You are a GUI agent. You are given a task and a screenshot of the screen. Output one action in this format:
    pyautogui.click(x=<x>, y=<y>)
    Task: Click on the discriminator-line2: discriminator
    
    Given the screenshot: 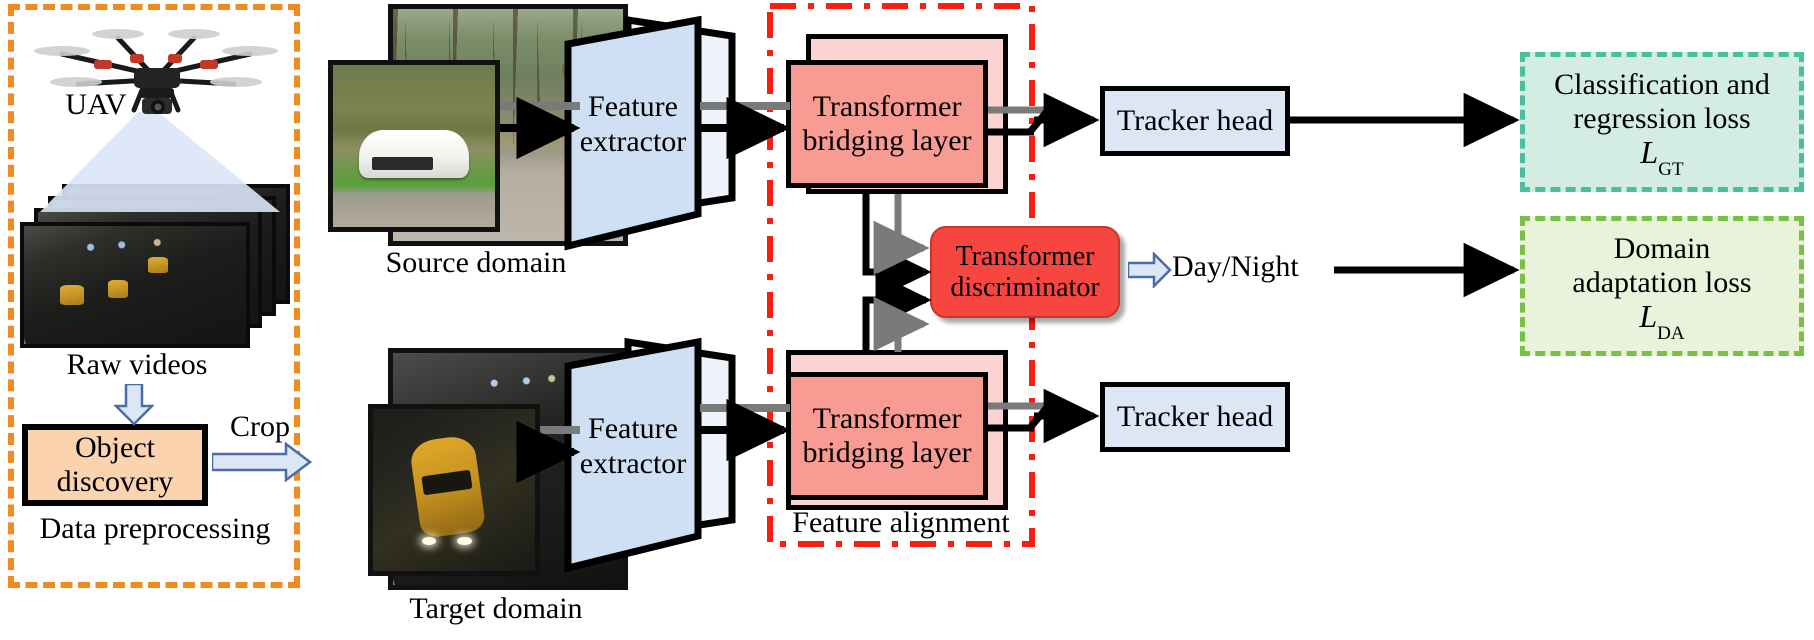 What is the action you would take?
    pyautogui.click(x=1025, y=287)
    